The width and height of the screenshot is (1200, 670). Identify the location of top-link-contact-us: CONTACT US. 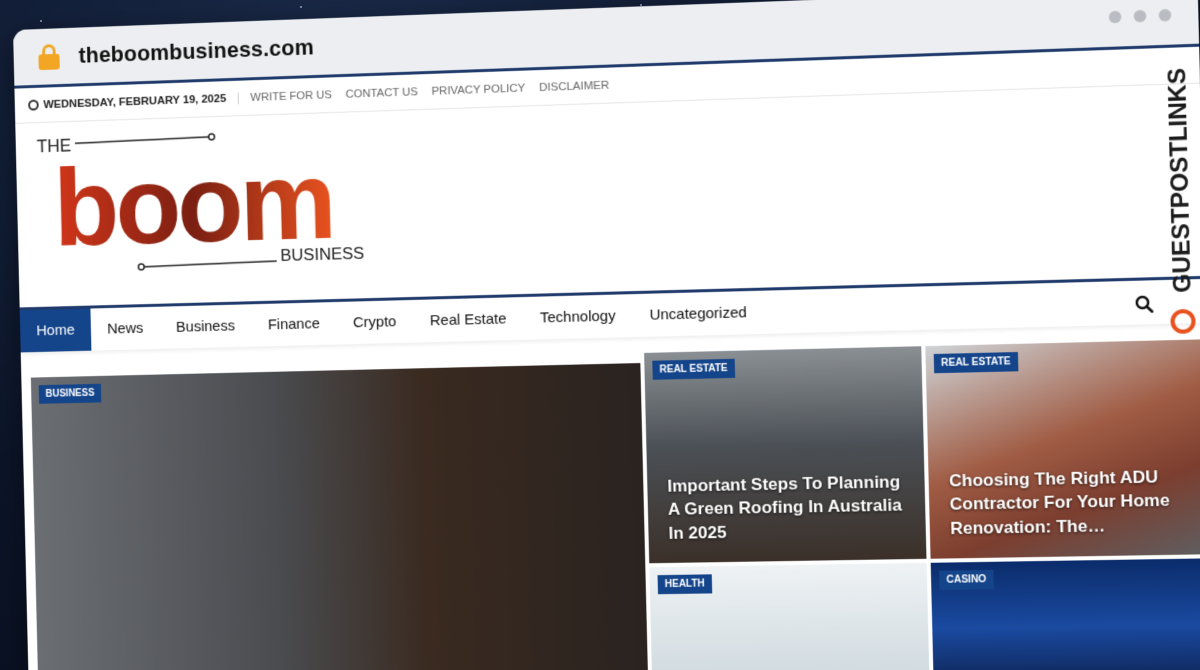
(381, 93).